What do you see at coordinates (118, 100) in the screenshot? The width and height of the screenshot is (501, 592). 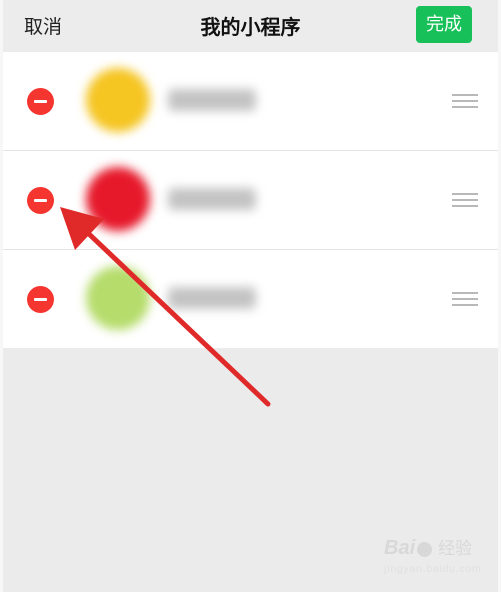 I see `app-icon-yellow` at bounding box center [118, 100].